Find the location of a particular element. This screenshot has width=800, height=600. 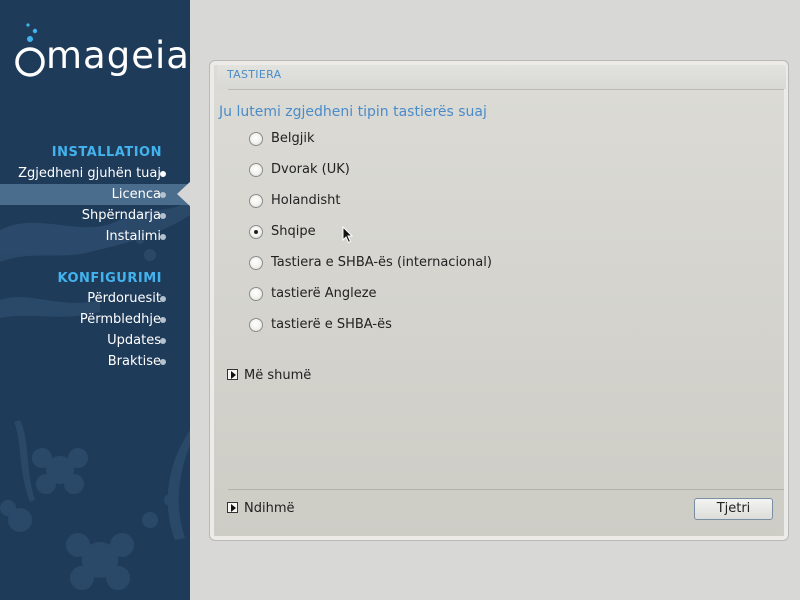

sidebar-item-updates: Updates is located at coordinates (95, 340).